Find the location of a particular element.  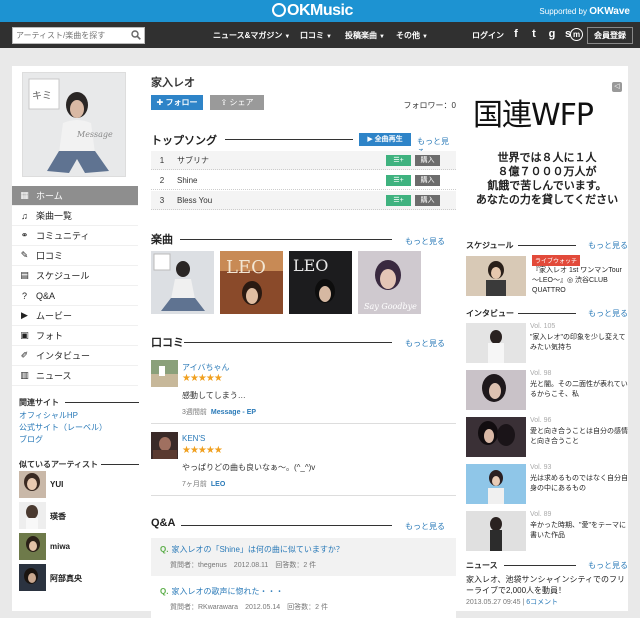

reviews-more-link: もっと見る is located at coordinates (425, 343).